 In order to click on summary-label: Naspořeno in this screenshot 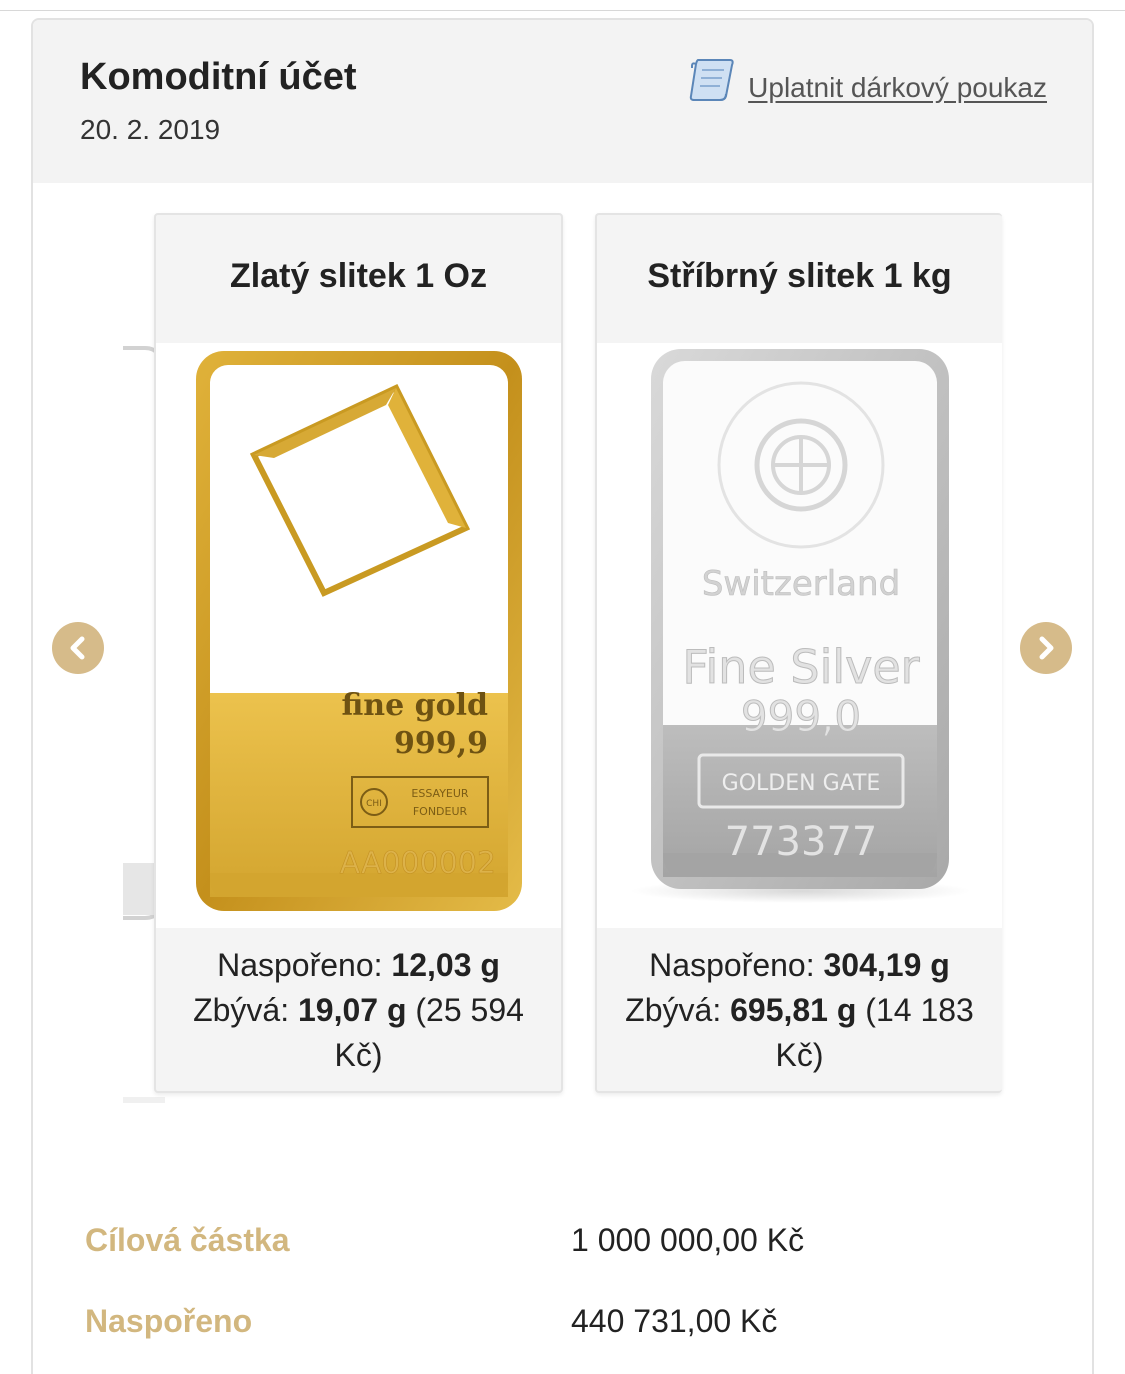, I will do `click(169, 1321)`.